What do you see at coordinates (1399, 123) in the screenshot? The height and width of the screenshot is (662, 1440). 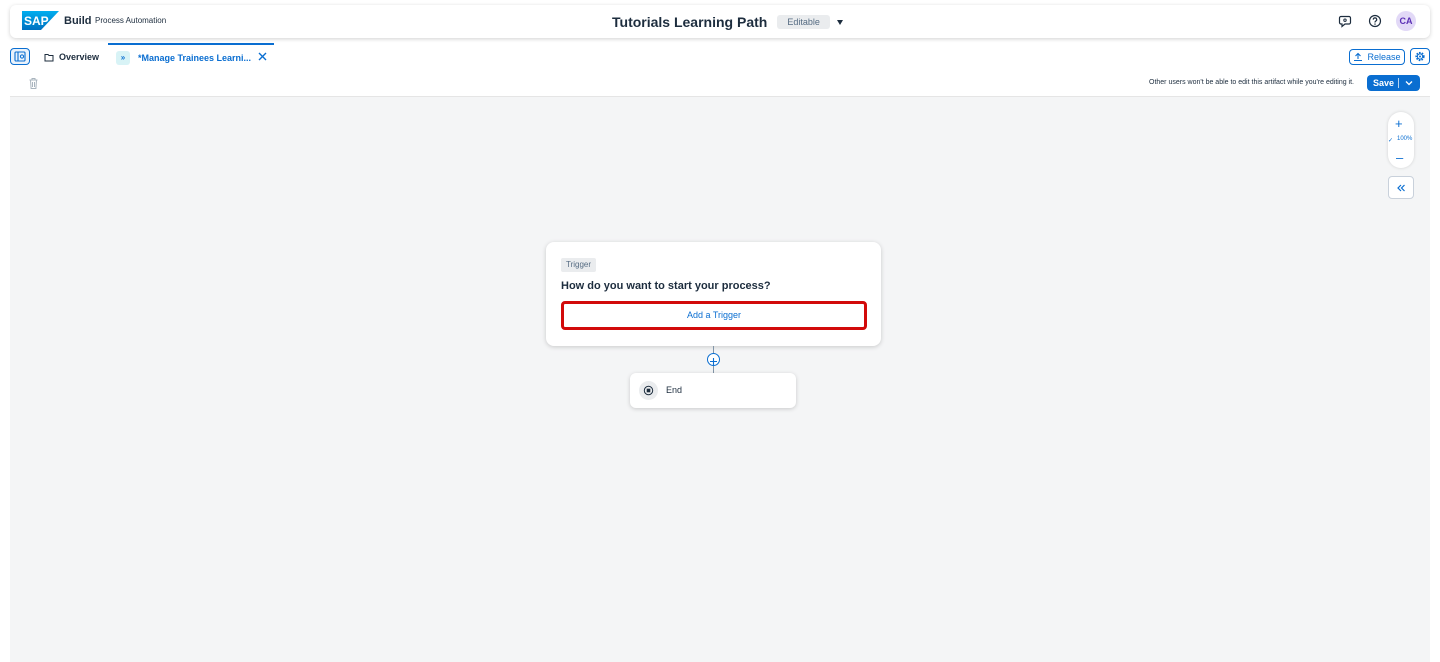 I see `zoom-in-icon: +` at bounding box center [1399, 123].